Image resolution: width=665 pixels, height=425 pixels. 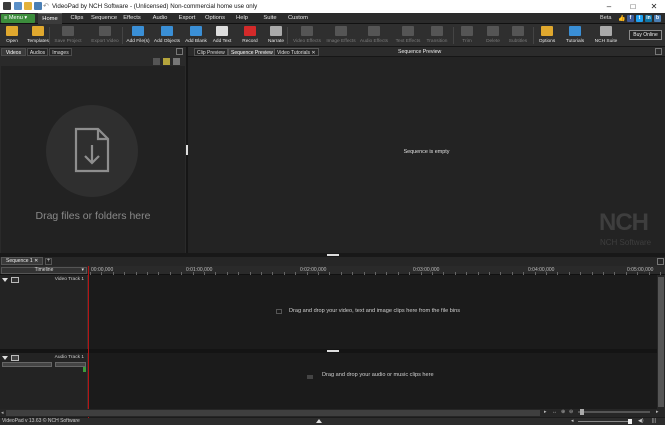 What do you see at coordinates (657, 18) in the screenshot?
I see `blog-icon: b` at bounding box center [657, 18].